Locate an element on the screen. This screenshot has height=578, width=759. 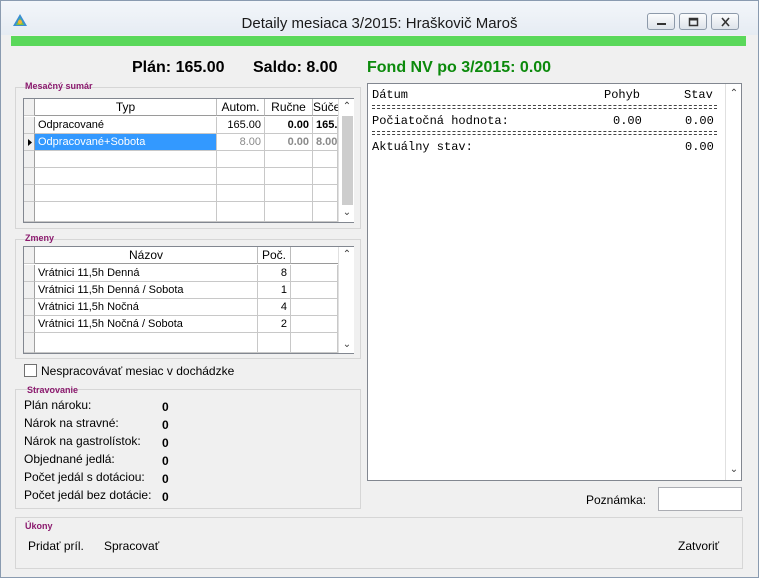
cell-nazov: Vrátnici 11,5h Denná is located at coordinates (146, 273).